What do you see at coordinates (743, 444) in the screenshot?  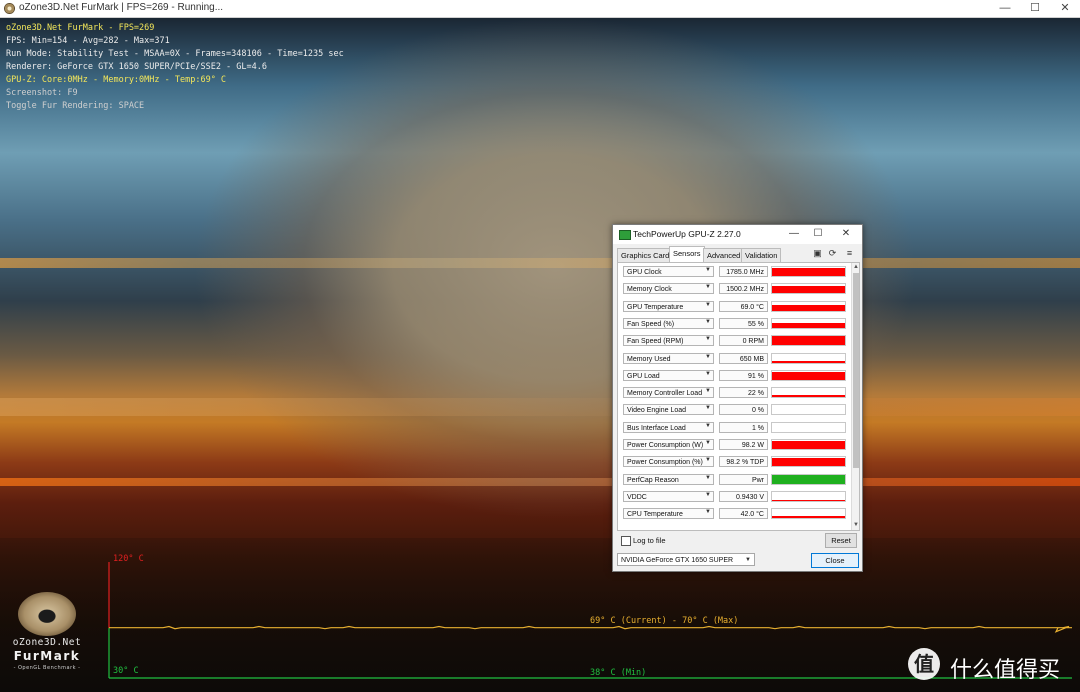 I see `sensor-value: 98.2 W` at bounding box center [743, 444].